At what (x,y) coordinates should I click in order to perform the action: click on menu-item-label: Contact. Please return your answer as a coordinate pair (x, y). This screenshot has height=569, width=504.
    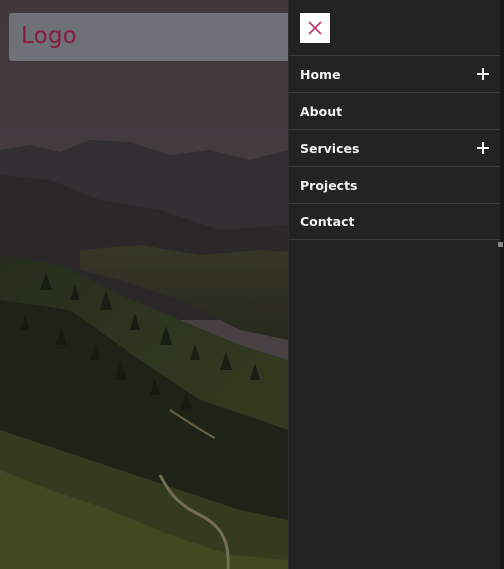
    Looking at the image, I should click on (327, 221).